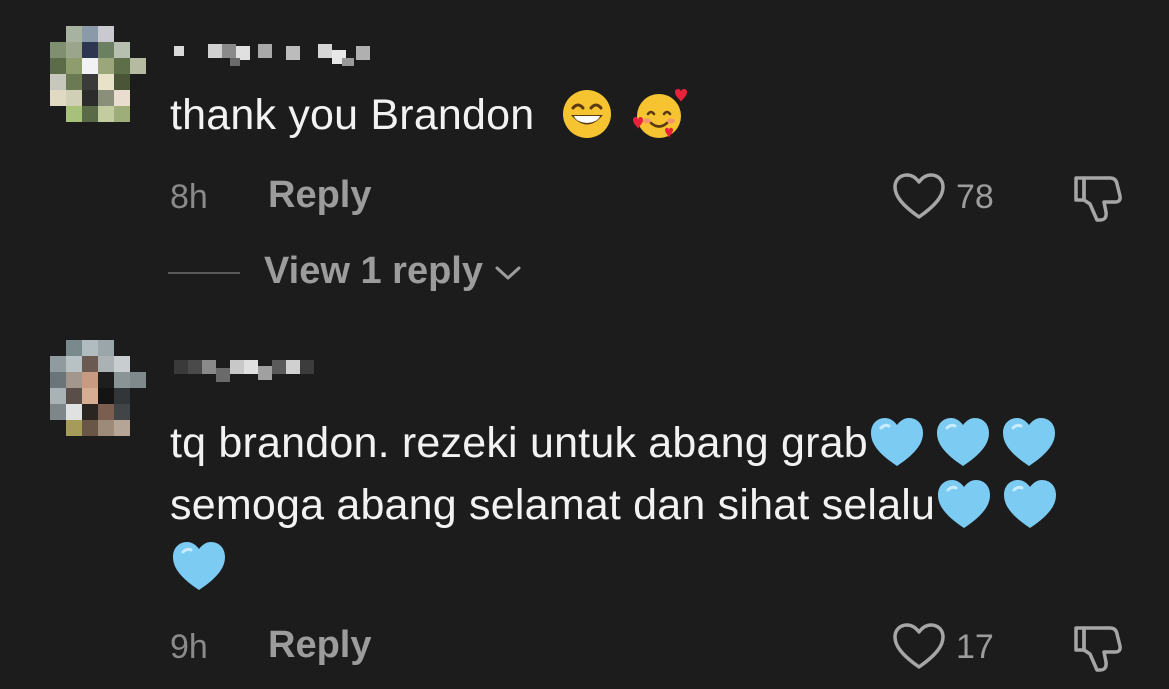 This screenshot has width=1169, height=689. I want to click on comment-text: thank you Brandon, so click(428, 115).